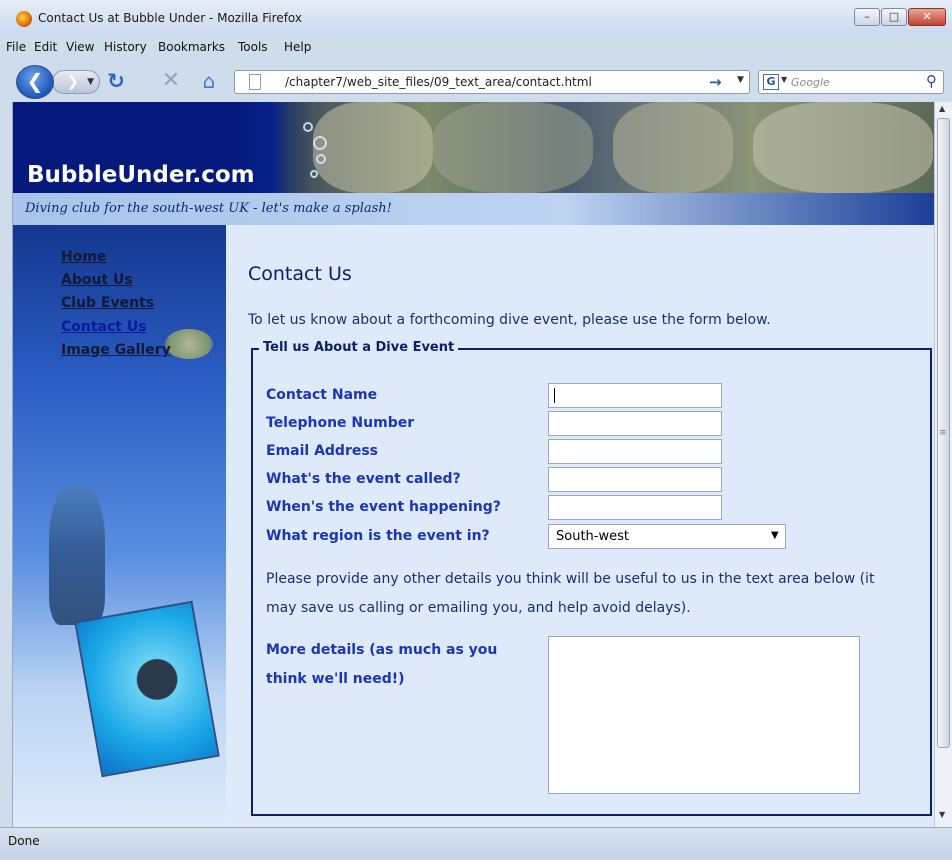 The image size is (952, 860). Describe the element at coordinates (635, 507) in the screenshot. I see `event-date-input` at that location.